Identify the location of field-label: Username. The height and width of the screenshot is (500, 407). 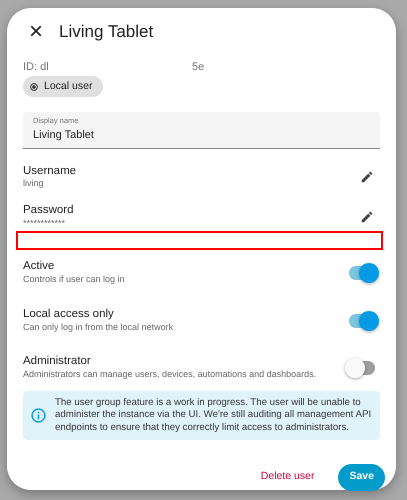
(49, 171).